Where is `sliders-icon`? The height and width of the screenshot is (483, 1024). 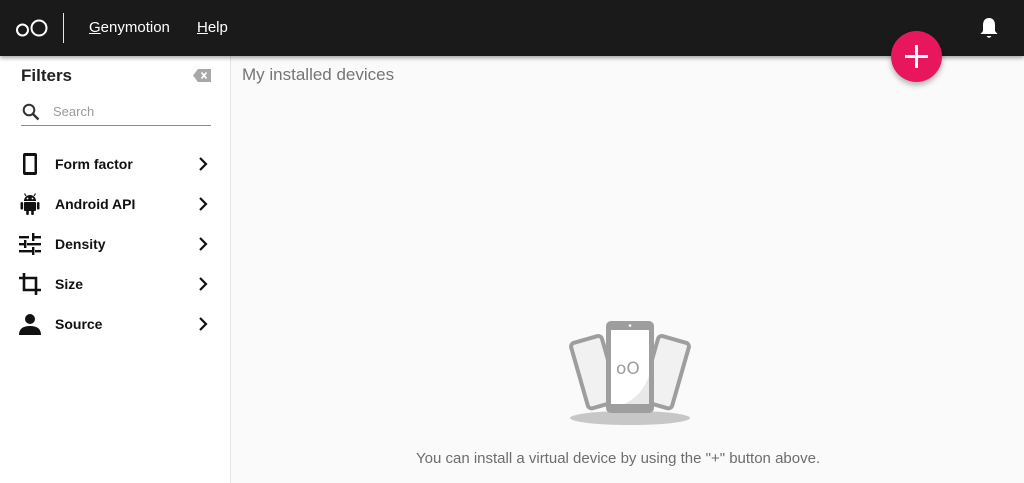
sliders-icon is located at coordinates (30, 244).